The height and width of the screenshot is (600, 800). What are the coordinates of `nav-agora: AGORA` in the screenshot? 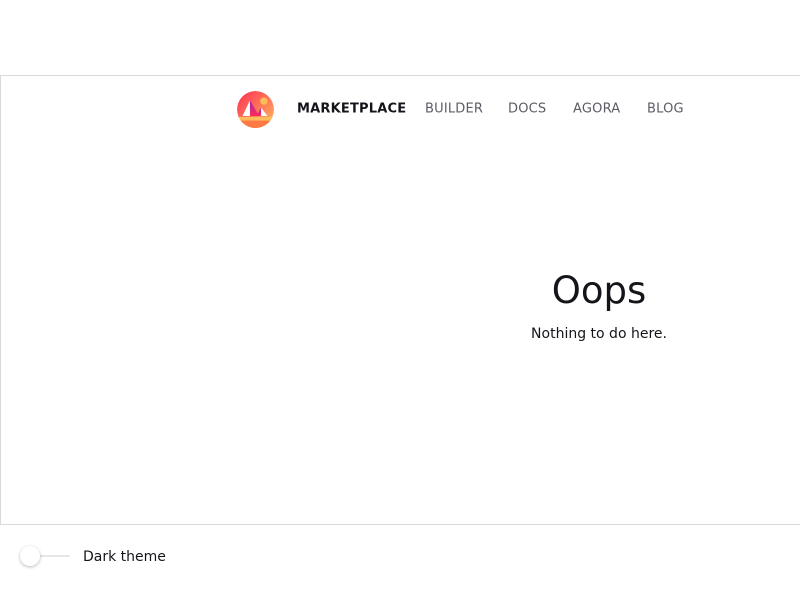 It's located at (596, 109).